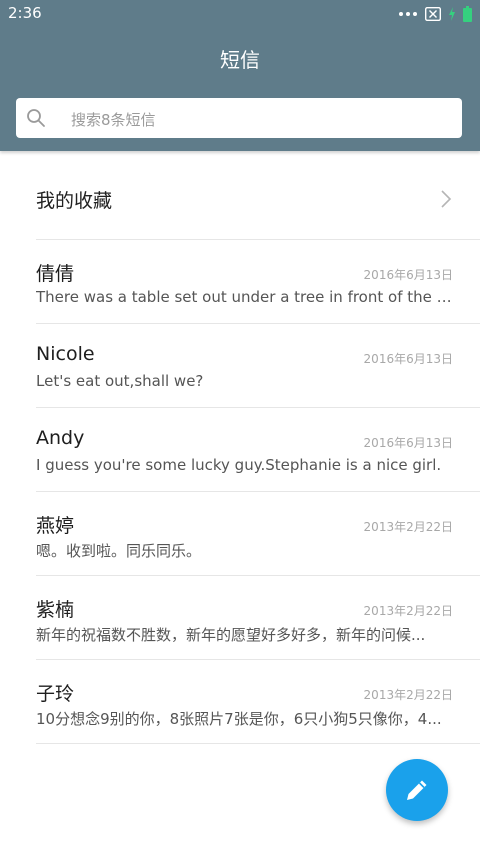 The height and width of the screenshot is (853, 480). Describe the element at coordinates (120, 381) in the screenshot. I see `message-preview: Let's eat out,shall we?` at that location.